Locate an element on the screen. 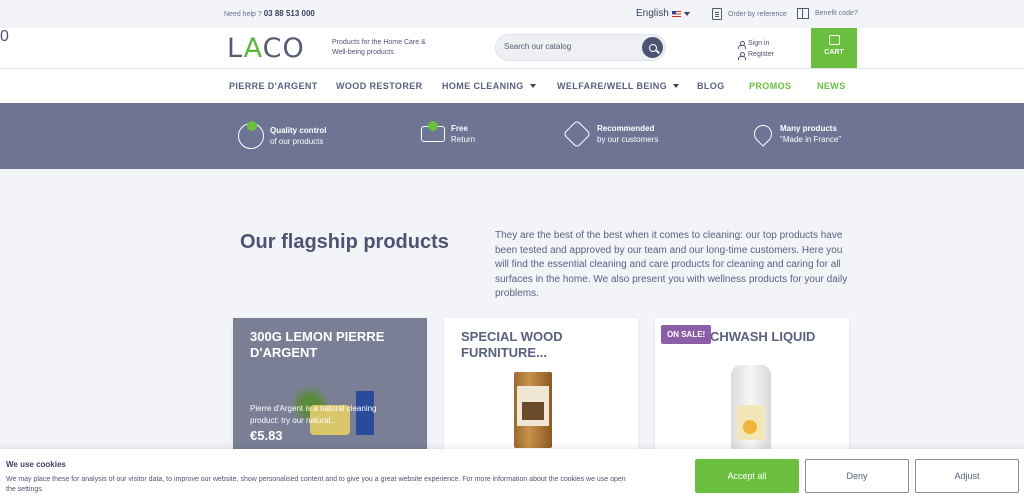 This screenshot has height=502, width=1024. search-bar is located at coordinates (580, 47).